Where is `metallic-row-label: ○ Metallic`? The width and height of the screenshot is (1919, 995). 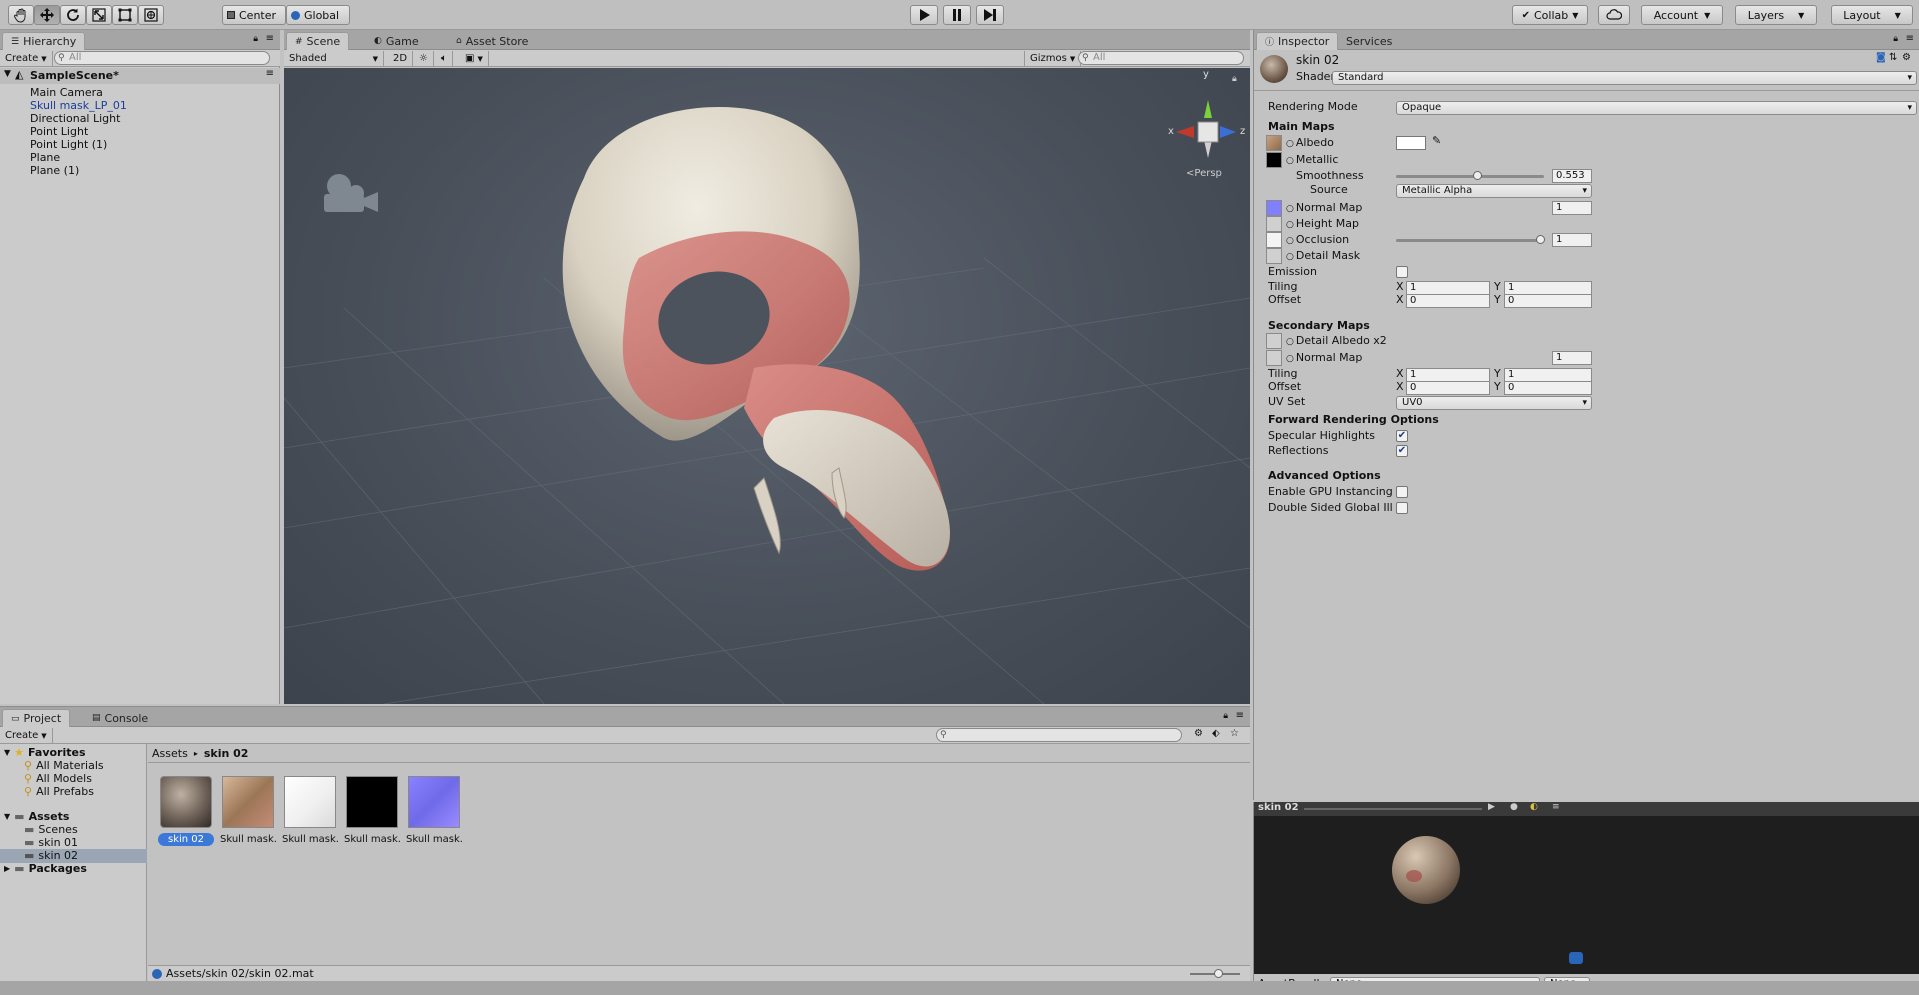 metallic-row-label: ○ Metallic is located at coordinates (1312, 160).